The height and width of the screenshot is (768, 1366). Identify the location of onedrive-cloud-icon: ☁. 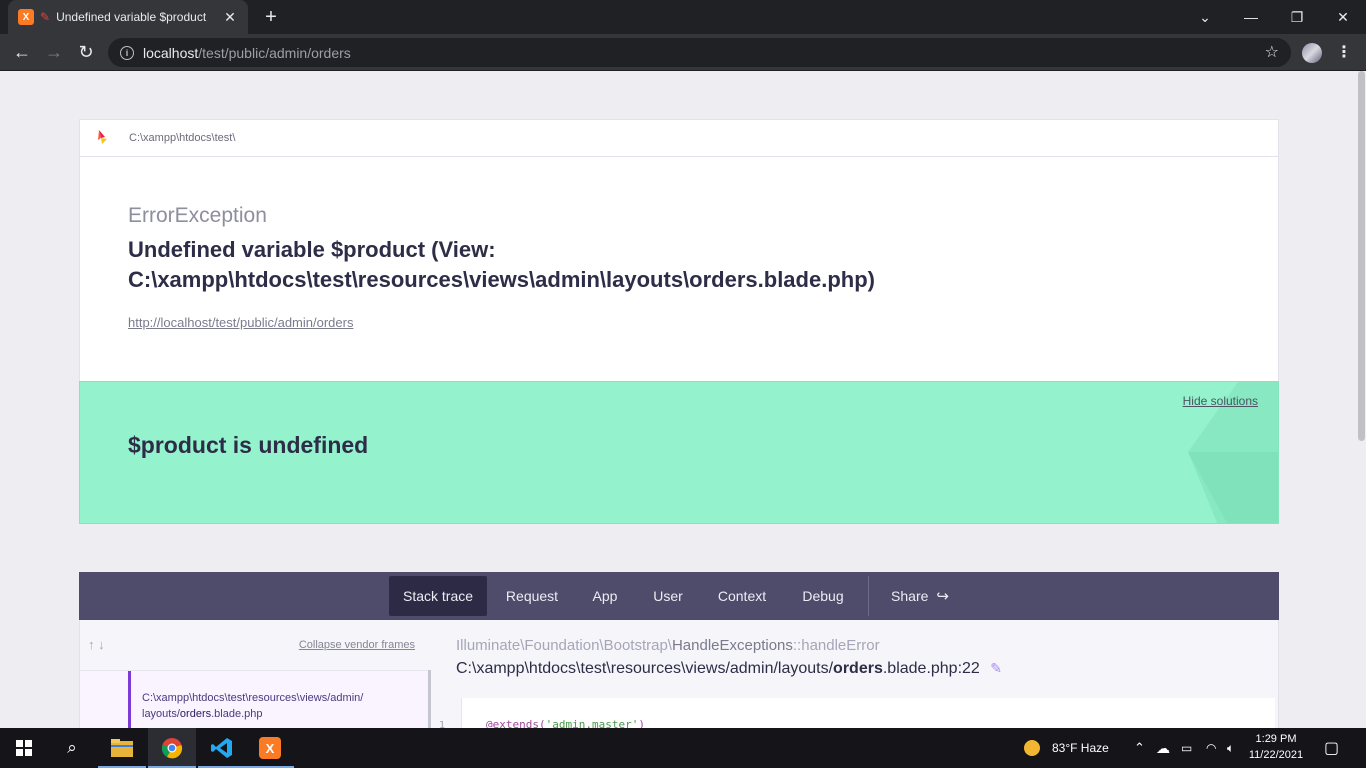
(1163, 748).